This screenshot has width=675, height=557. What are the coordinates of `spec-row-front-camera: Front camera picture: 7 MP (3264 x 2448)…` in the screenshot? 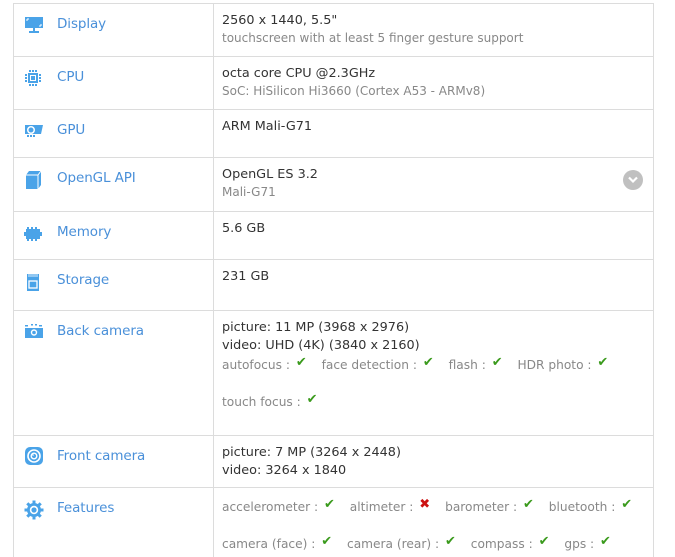 It's located at (333, 461).